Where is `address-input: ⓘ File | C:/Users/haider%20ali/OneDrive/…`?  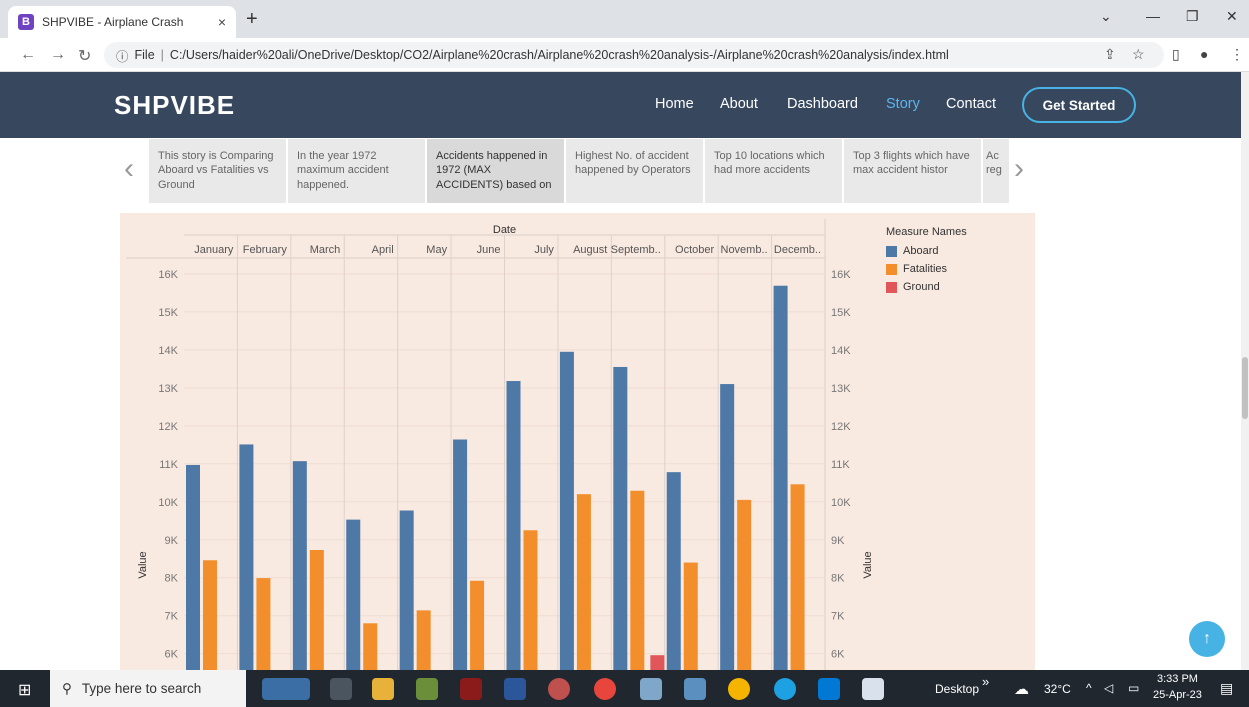
address-input: ⓘ File | C:/Users/haider%20ali/OneDrive/… is located at coordinates (634, 55).